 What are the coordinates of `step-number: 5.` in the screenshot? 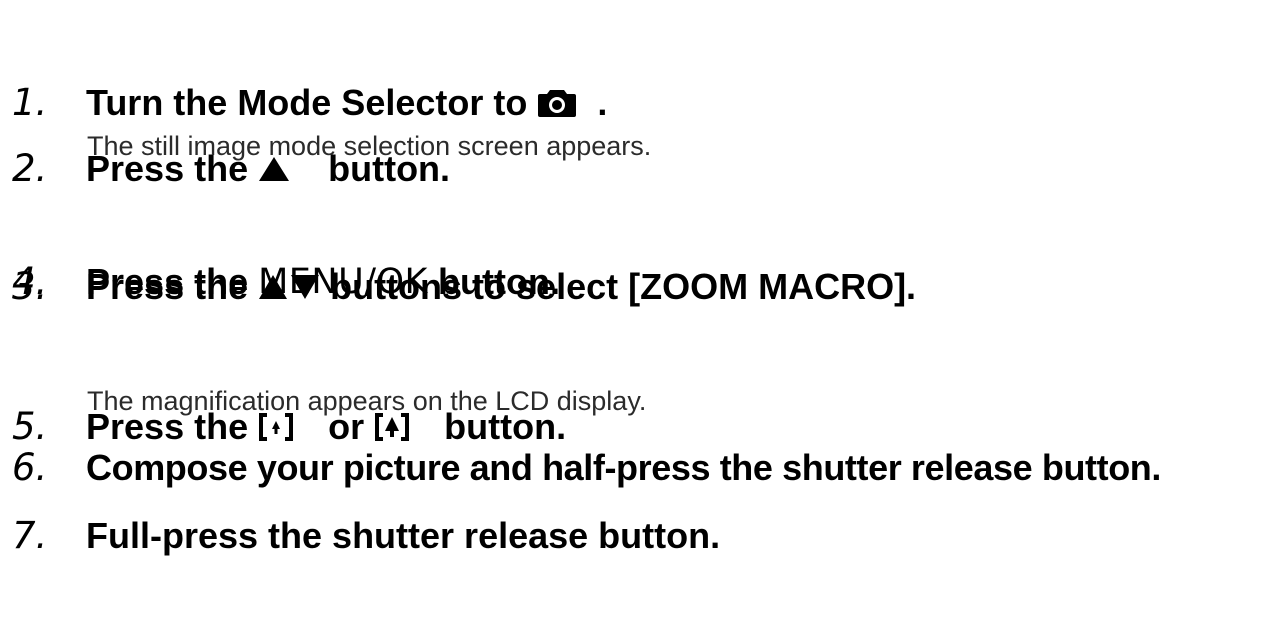 It's located at (30, 426).